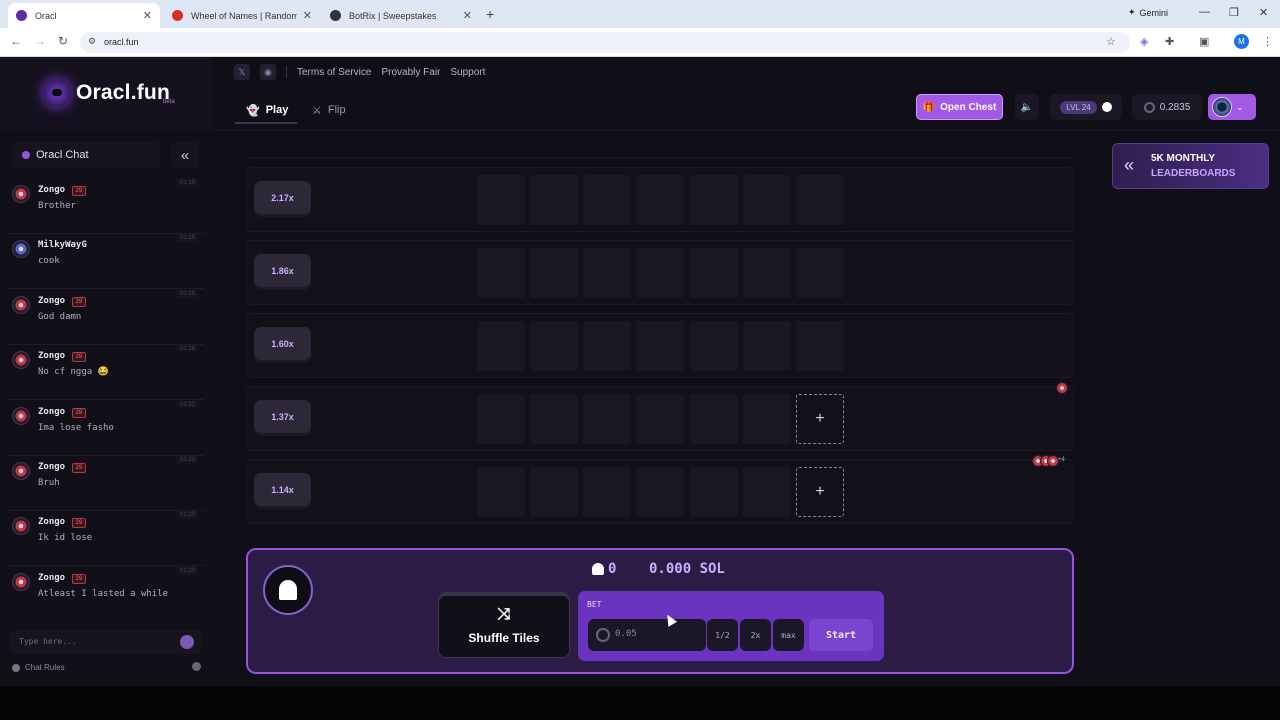  Describe the element at coordinates (722, 635) in the screenshot. I see `half-bet-button: 1/2` at that location.